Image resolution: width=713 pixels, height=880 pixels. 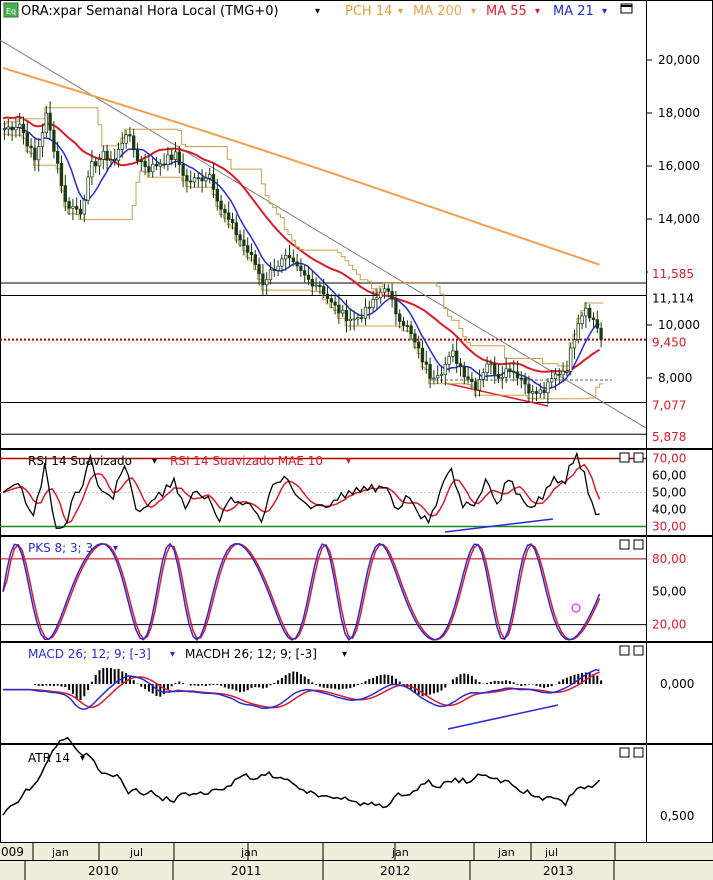 What do you see at coordinates (251, 654) in the screenshot?
I see `macdh-label: MACDH 26; 12; 9; [-3]` at bounding box center [251, 654].